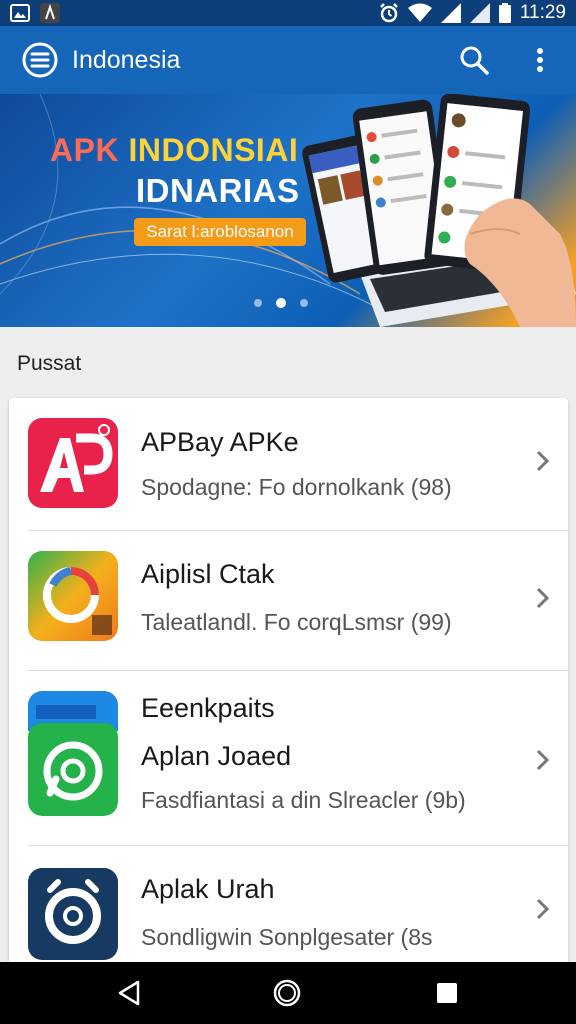 The image size is (576, 1024). Describe the element at coordinates (49, 363) in the screenshot. I see `section-title: Pussat` at that location.